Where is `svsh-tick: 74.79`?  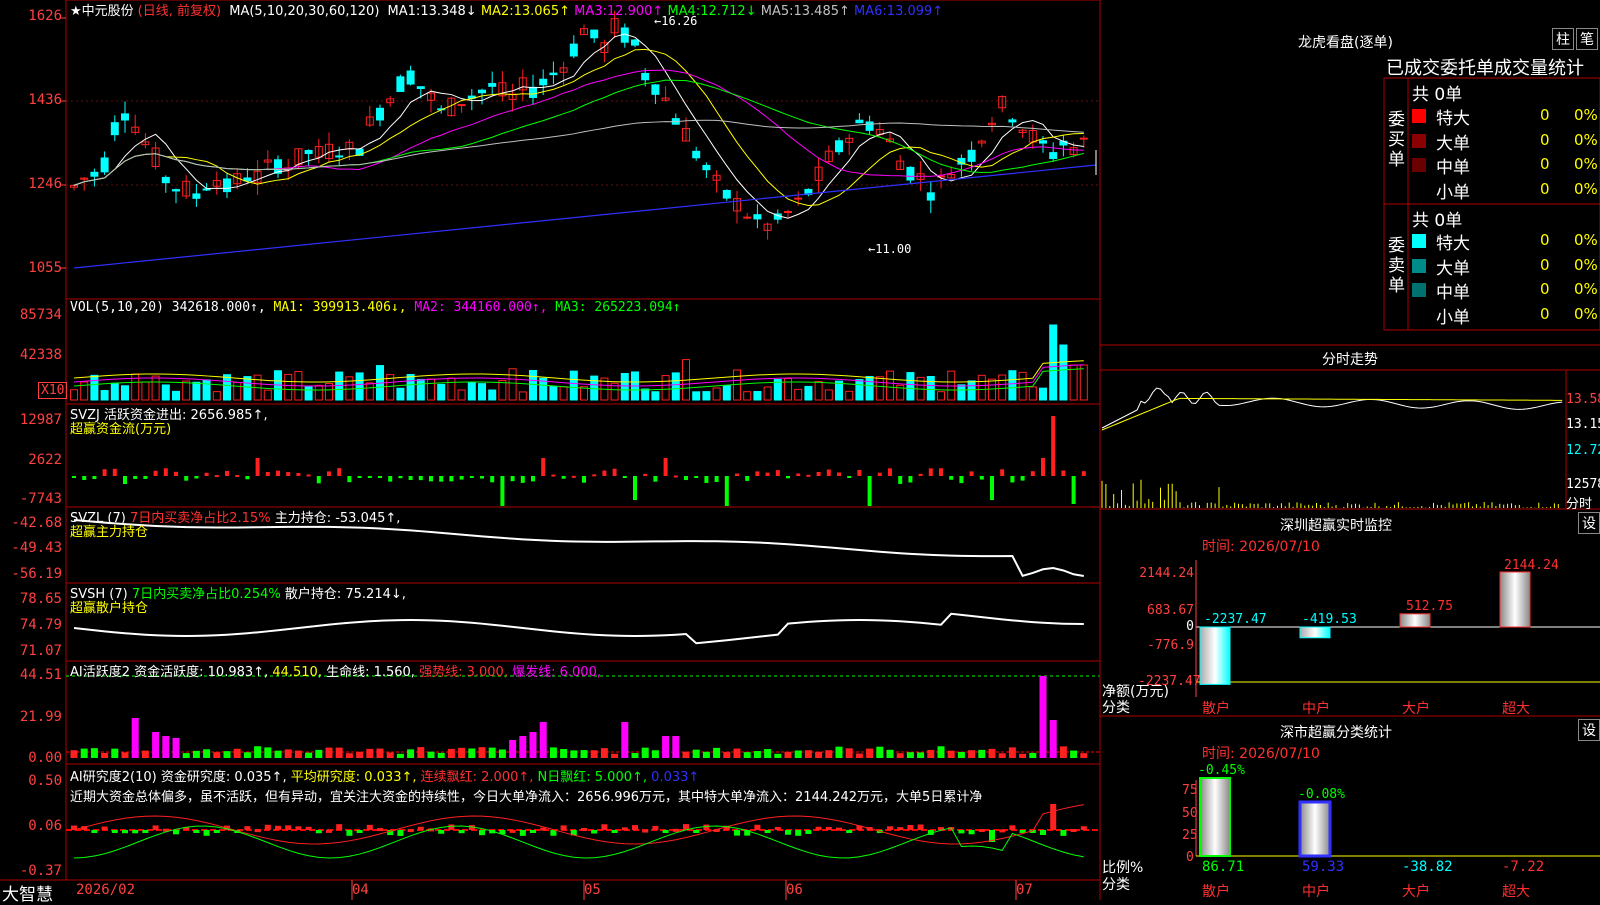 svsh-tick: 74.79 is located at coordinates (40, 625).